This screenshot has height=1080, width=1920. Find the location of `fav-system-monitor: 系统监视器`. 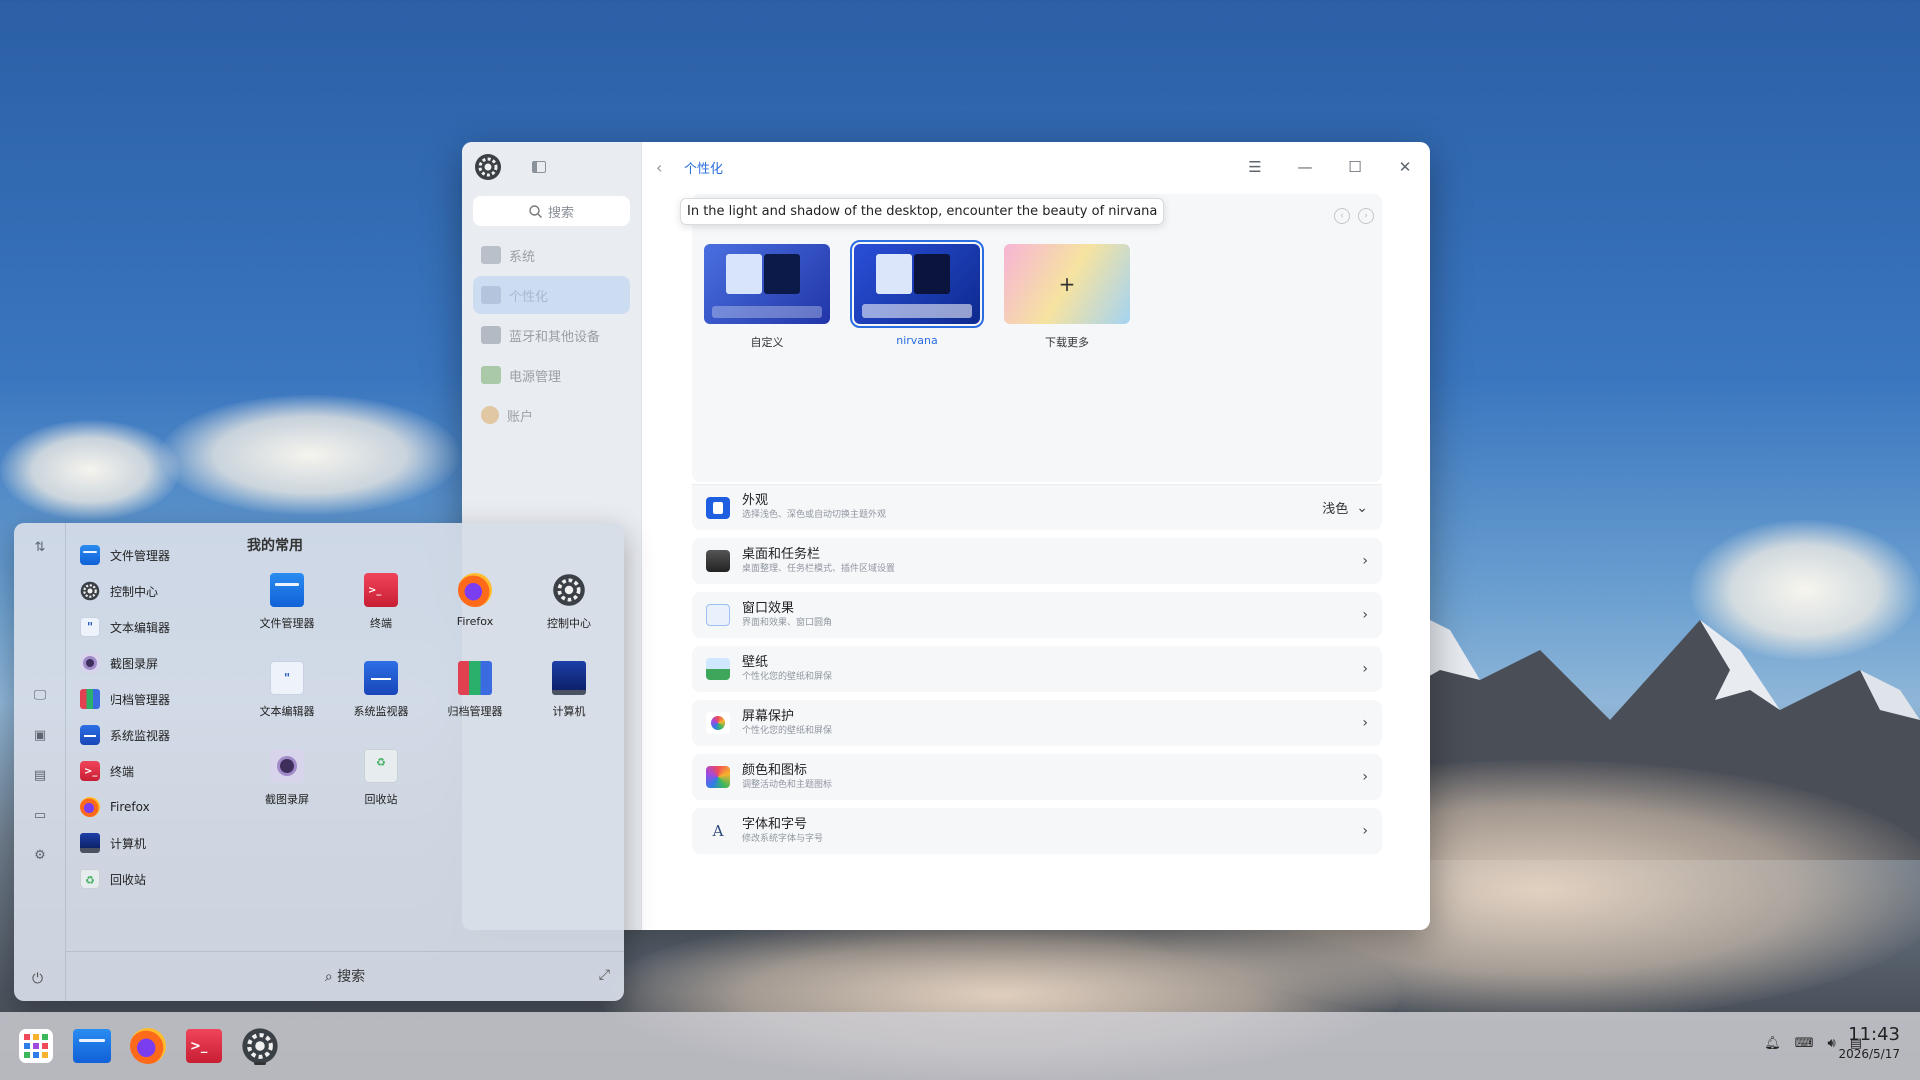

fav-system-monitor: 系统监视器 is located at coordinates (381, 690).